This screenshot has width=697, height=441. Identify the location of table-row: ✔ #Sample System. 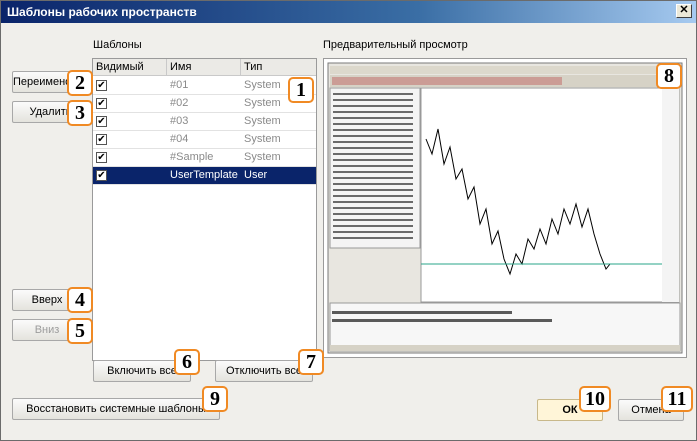
(204, 158).